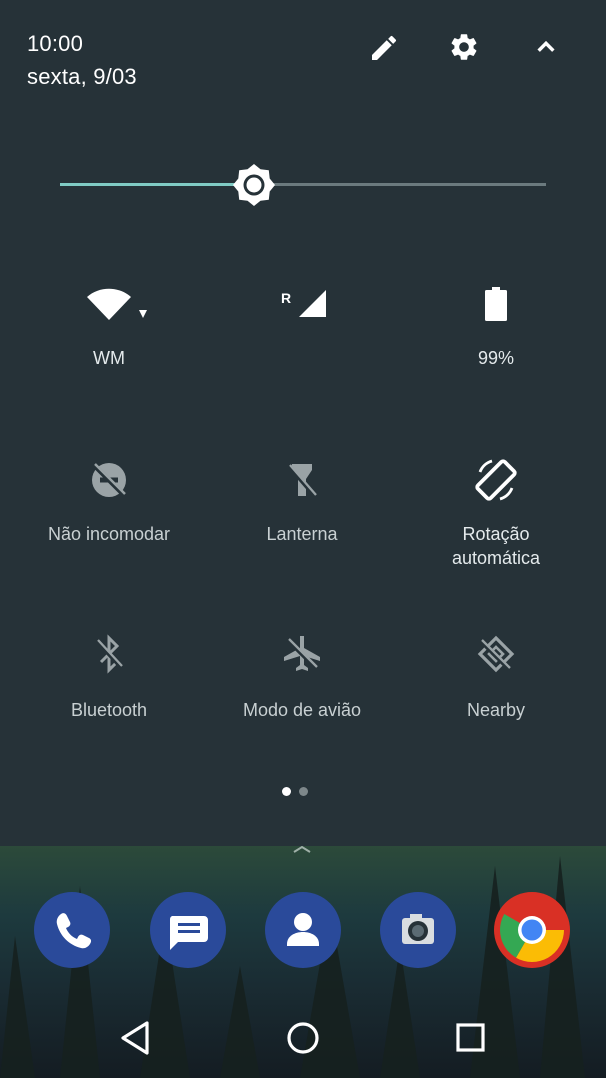  Describe the element at coordinates (302, 327) in the screenshot. I see `mobile-data-tile: R` at that location.